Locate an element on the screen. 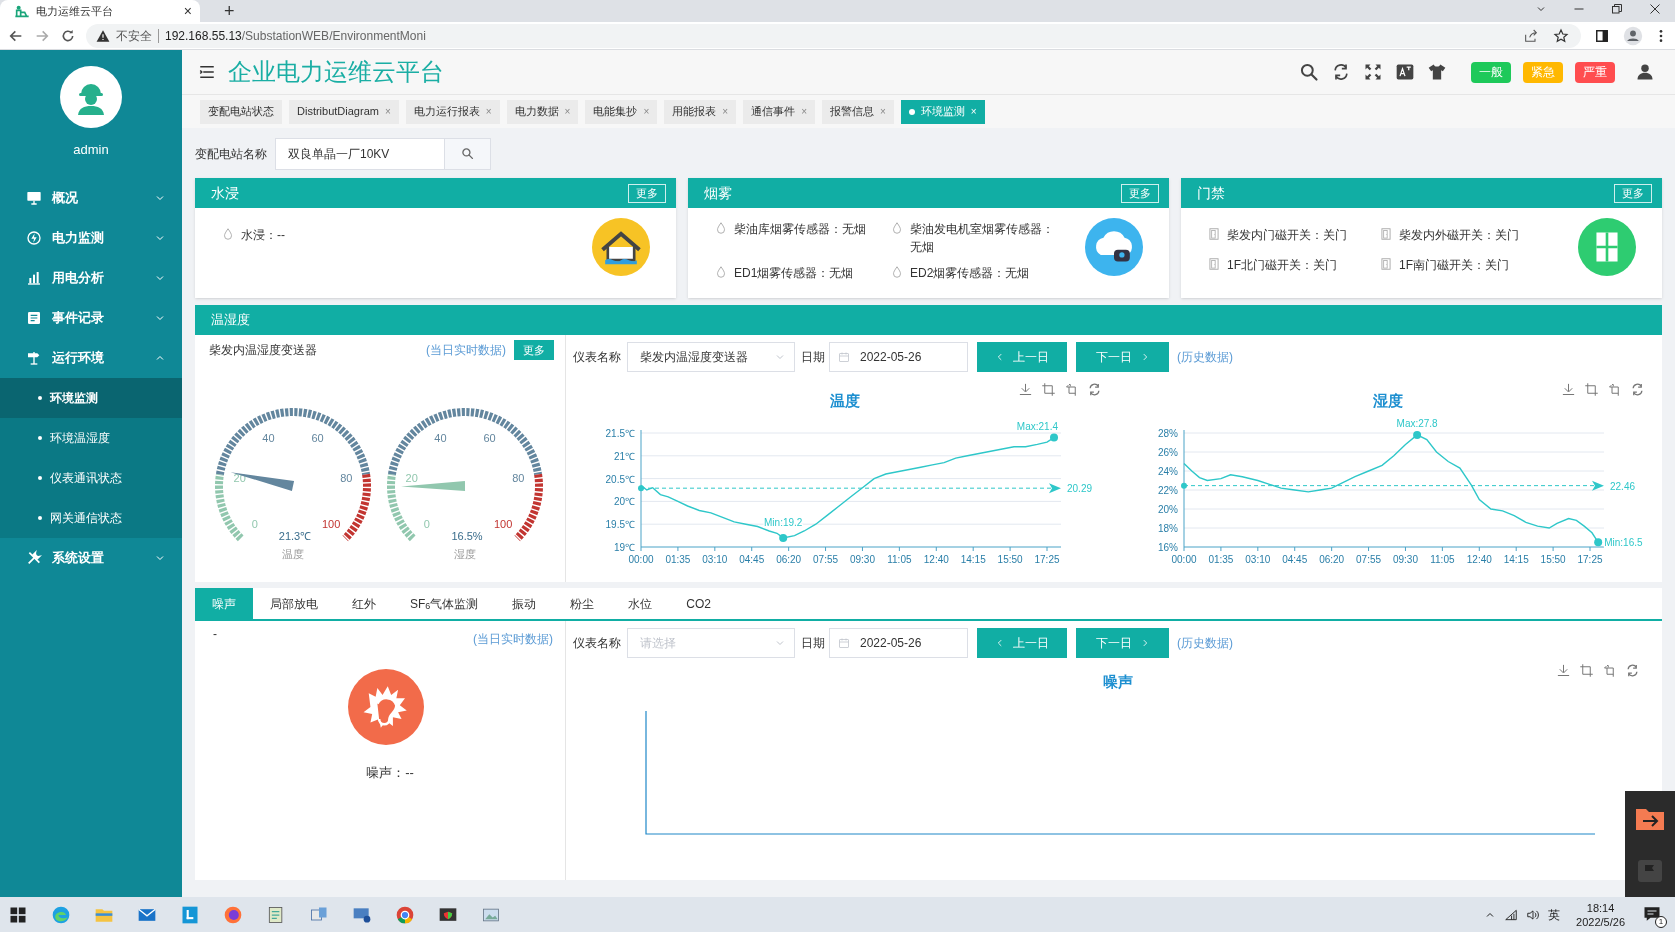  user-icon is located at coordinates (1645, 72).